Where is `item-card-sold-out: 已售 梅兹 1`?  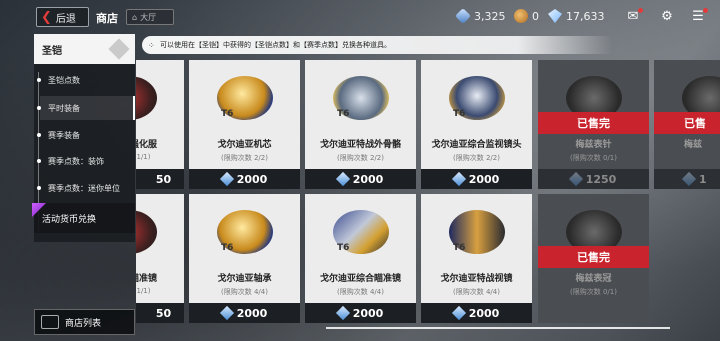 item-card-sold-out: 已售 梅兹 1 is located at coordinates (687, 124).